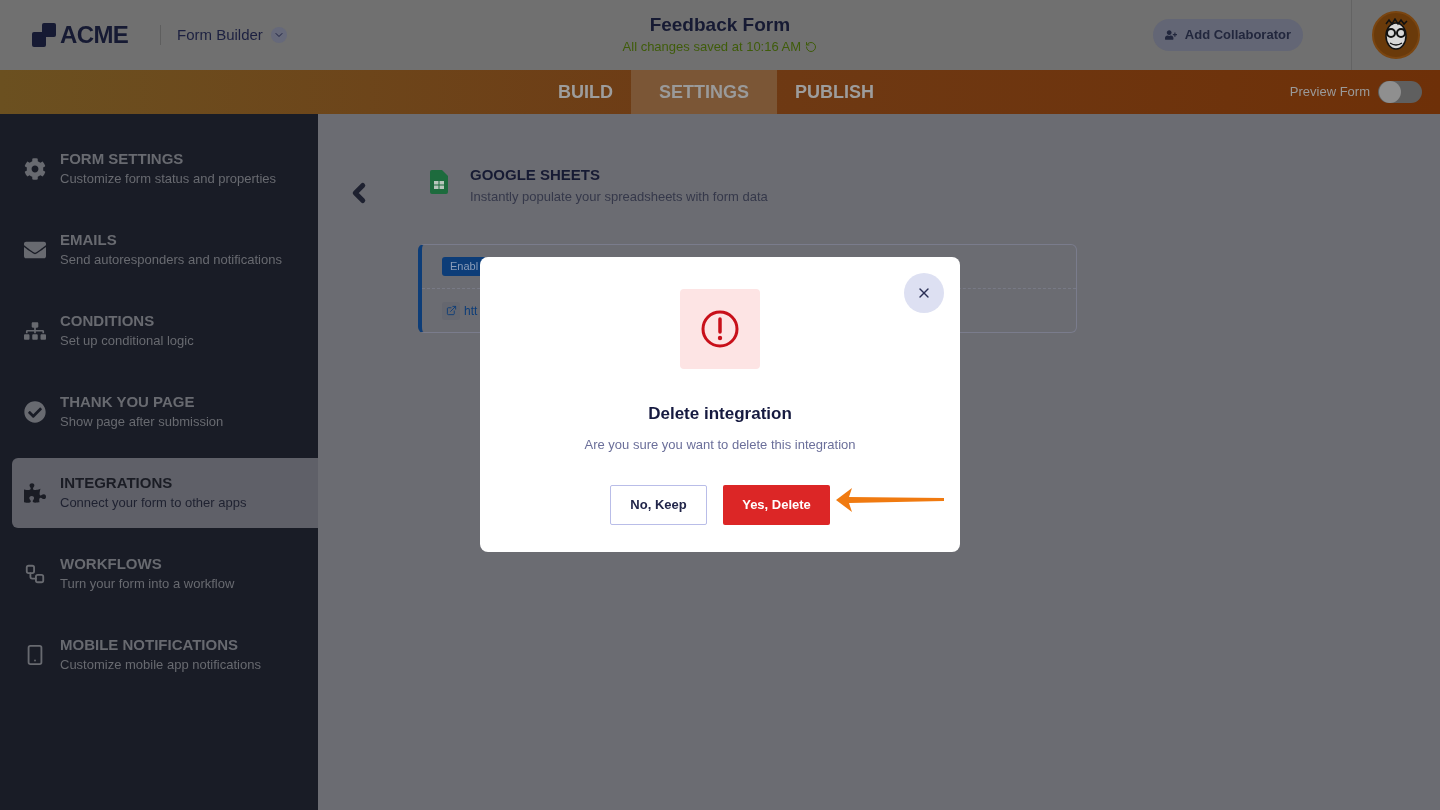  What do you see at coordinates (44, 35) in the screenshot?
I see `logo-icon` at bounding box center [44, 35].